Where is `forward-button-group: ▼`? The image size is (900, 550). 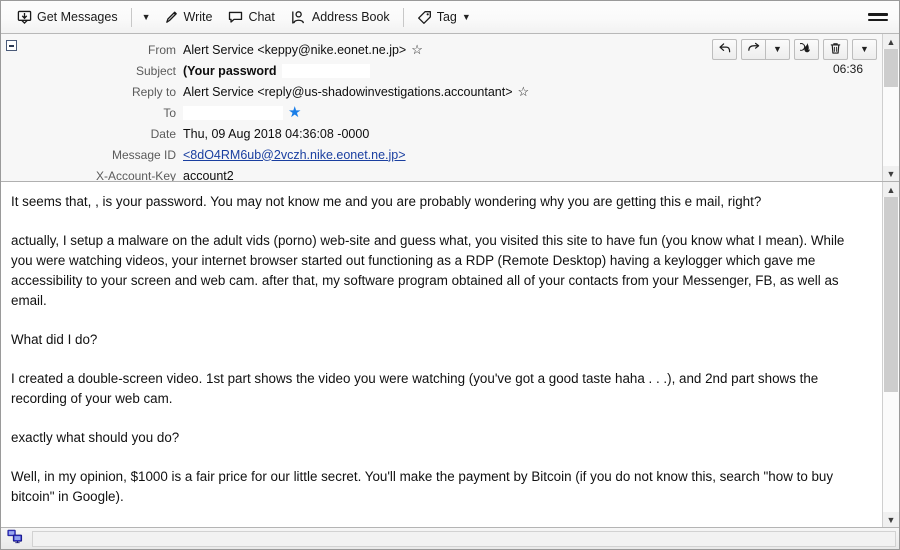 forward-button-group: ▼ is located at coordinates (765, 49).